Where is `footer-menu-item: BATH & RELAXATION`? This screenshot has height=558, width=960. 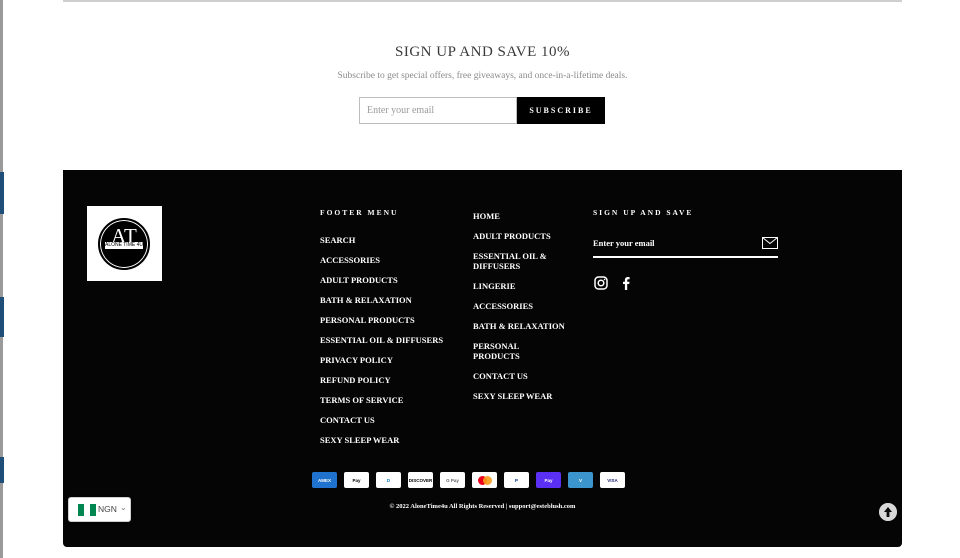 footer-menu-item: BATH & RELAXATION is located at coordinates (381, 300).